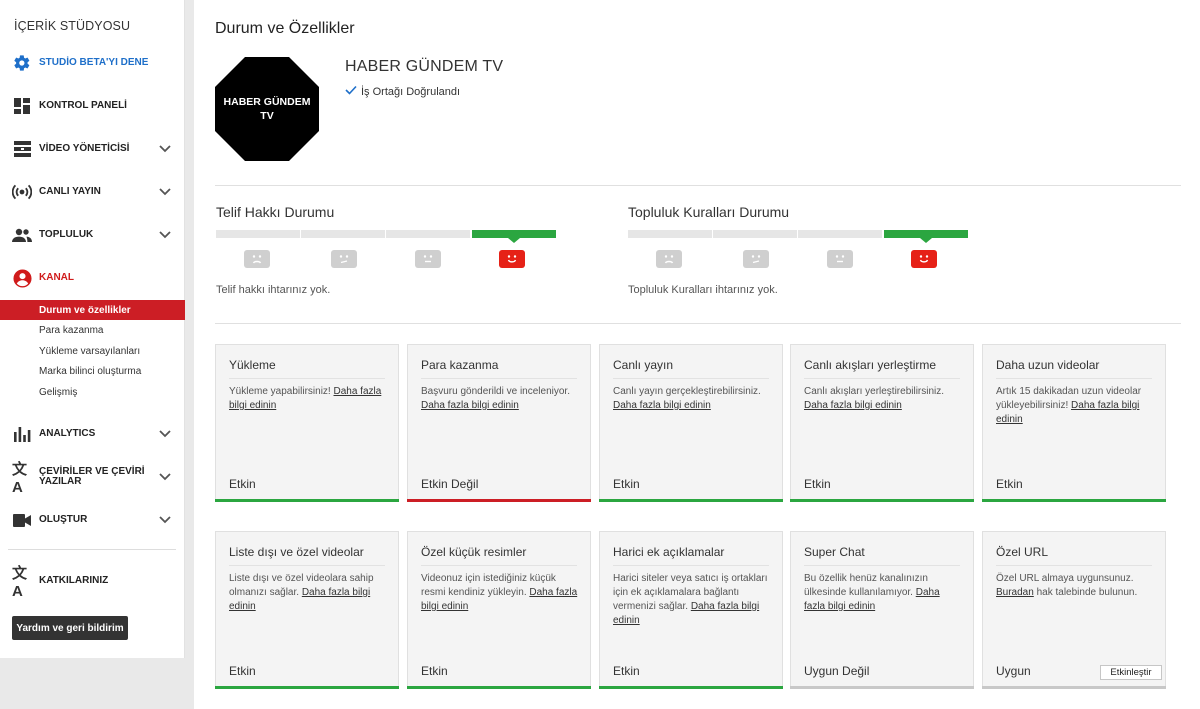 This screenshot has height=709, width=1200. I want to click on sidebar-item-video-manager: VİDEO YÖNETİCİSİ, so click(92, 149).